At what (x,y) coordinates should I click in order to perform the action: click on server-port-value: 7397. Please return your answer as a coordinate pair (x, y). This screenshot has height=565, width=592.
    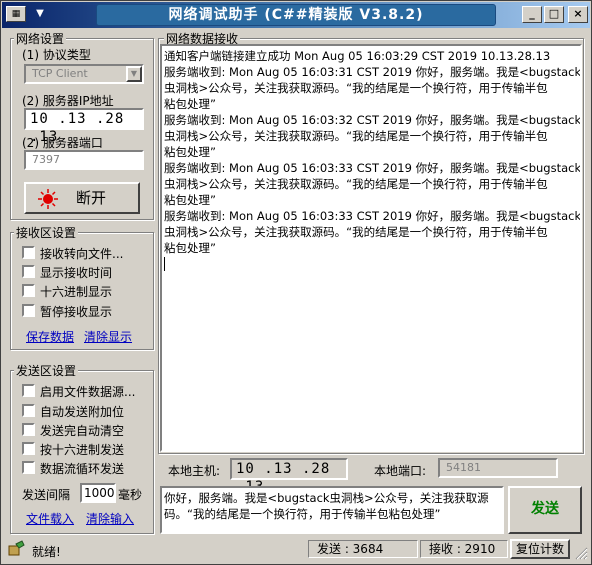
    Looking at the image, I should click on (46, 159).